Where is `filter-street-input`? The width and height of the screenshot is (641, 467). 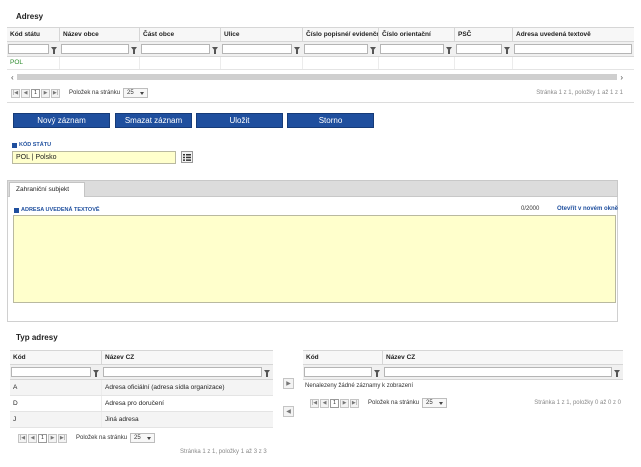 filter-street-input is located at coordinates (257, 49).